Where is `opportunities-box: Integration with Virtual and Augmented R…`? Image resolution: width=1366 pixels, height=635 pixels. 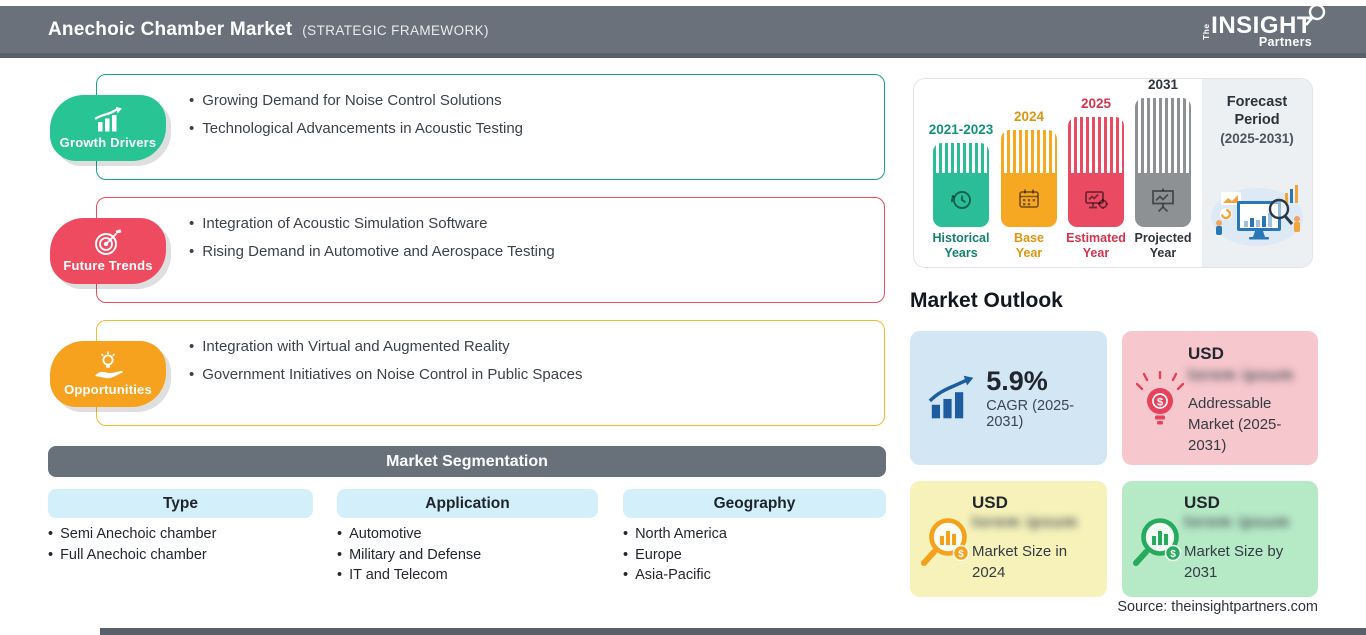
opportunities-box: Integration with Virtual and Augmented R… is located at coordinates (490, 373).